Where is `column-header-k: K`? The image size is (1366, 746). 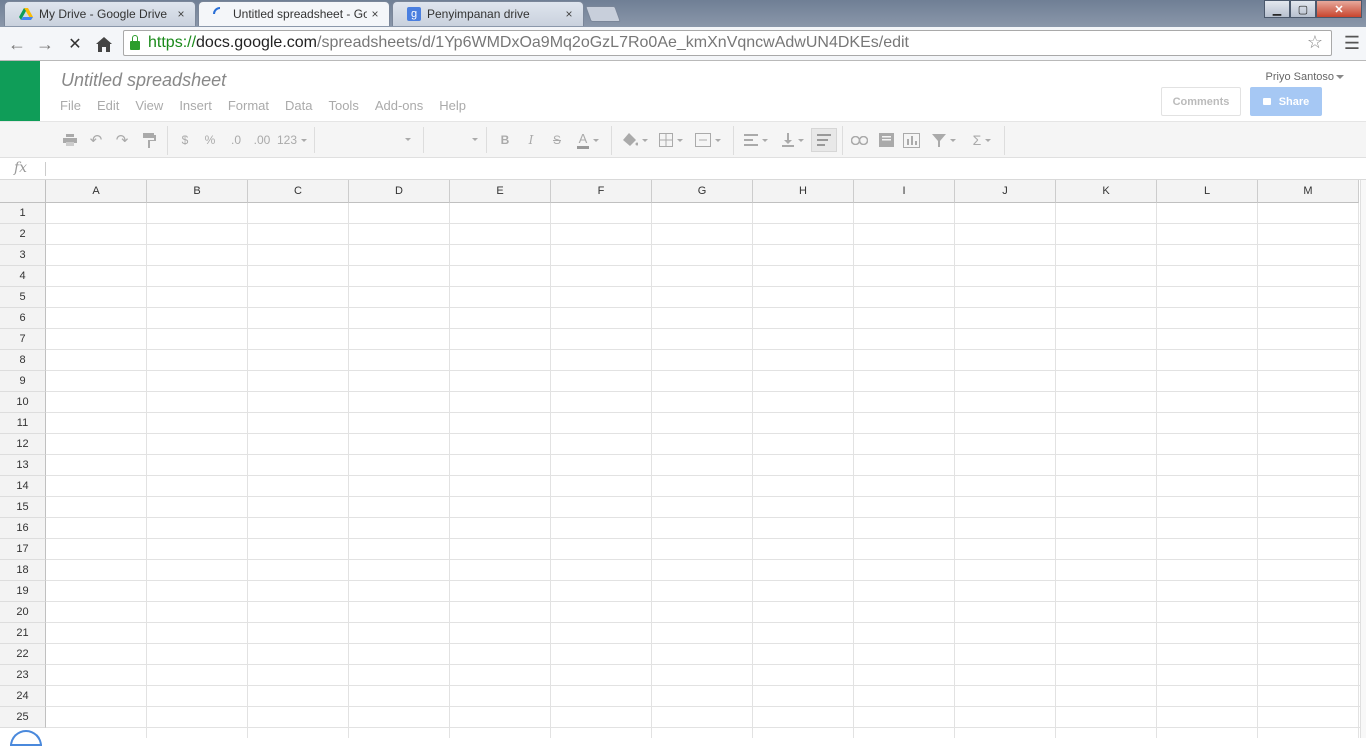
column-header-k: K is located at coordinates (1106, 191).